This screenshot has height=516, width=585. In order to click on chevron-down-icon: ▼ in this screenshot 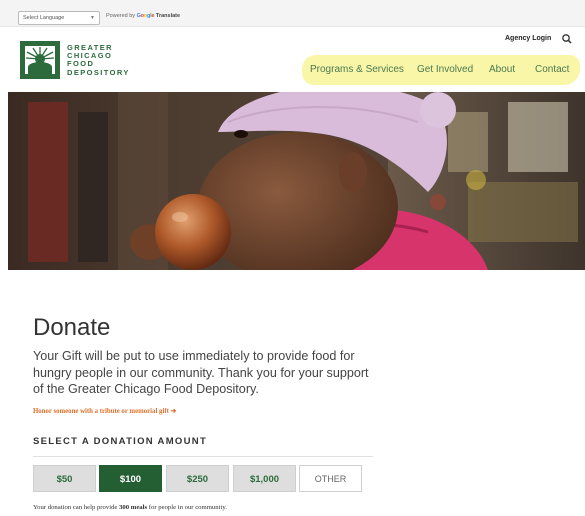, I will do `click(92, 18)`.